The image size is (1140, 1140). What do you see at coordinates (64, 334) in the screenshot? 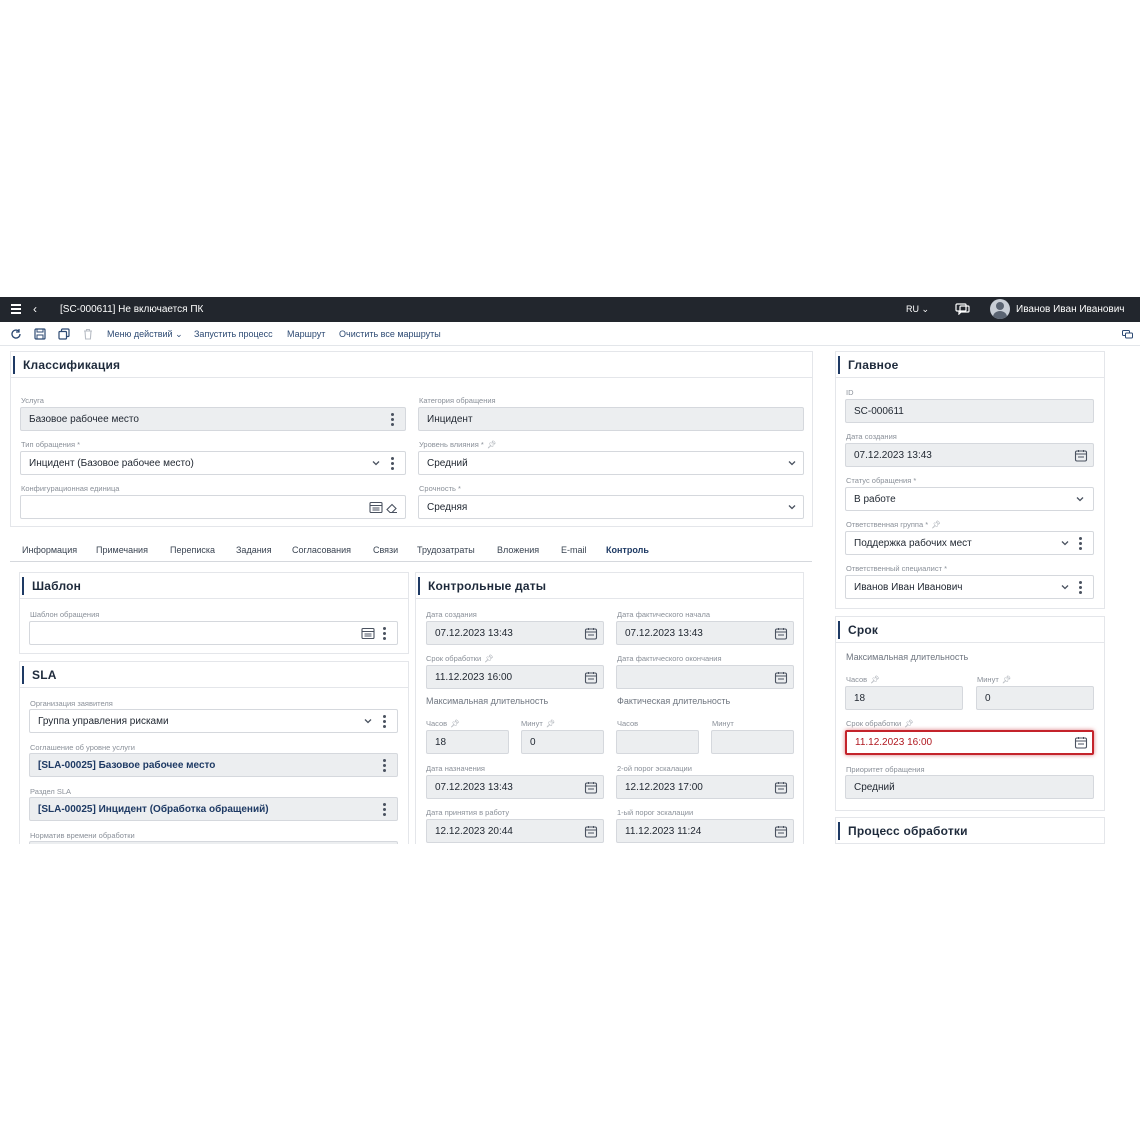
I see `copy-icon` at bounding box center [64, 334].